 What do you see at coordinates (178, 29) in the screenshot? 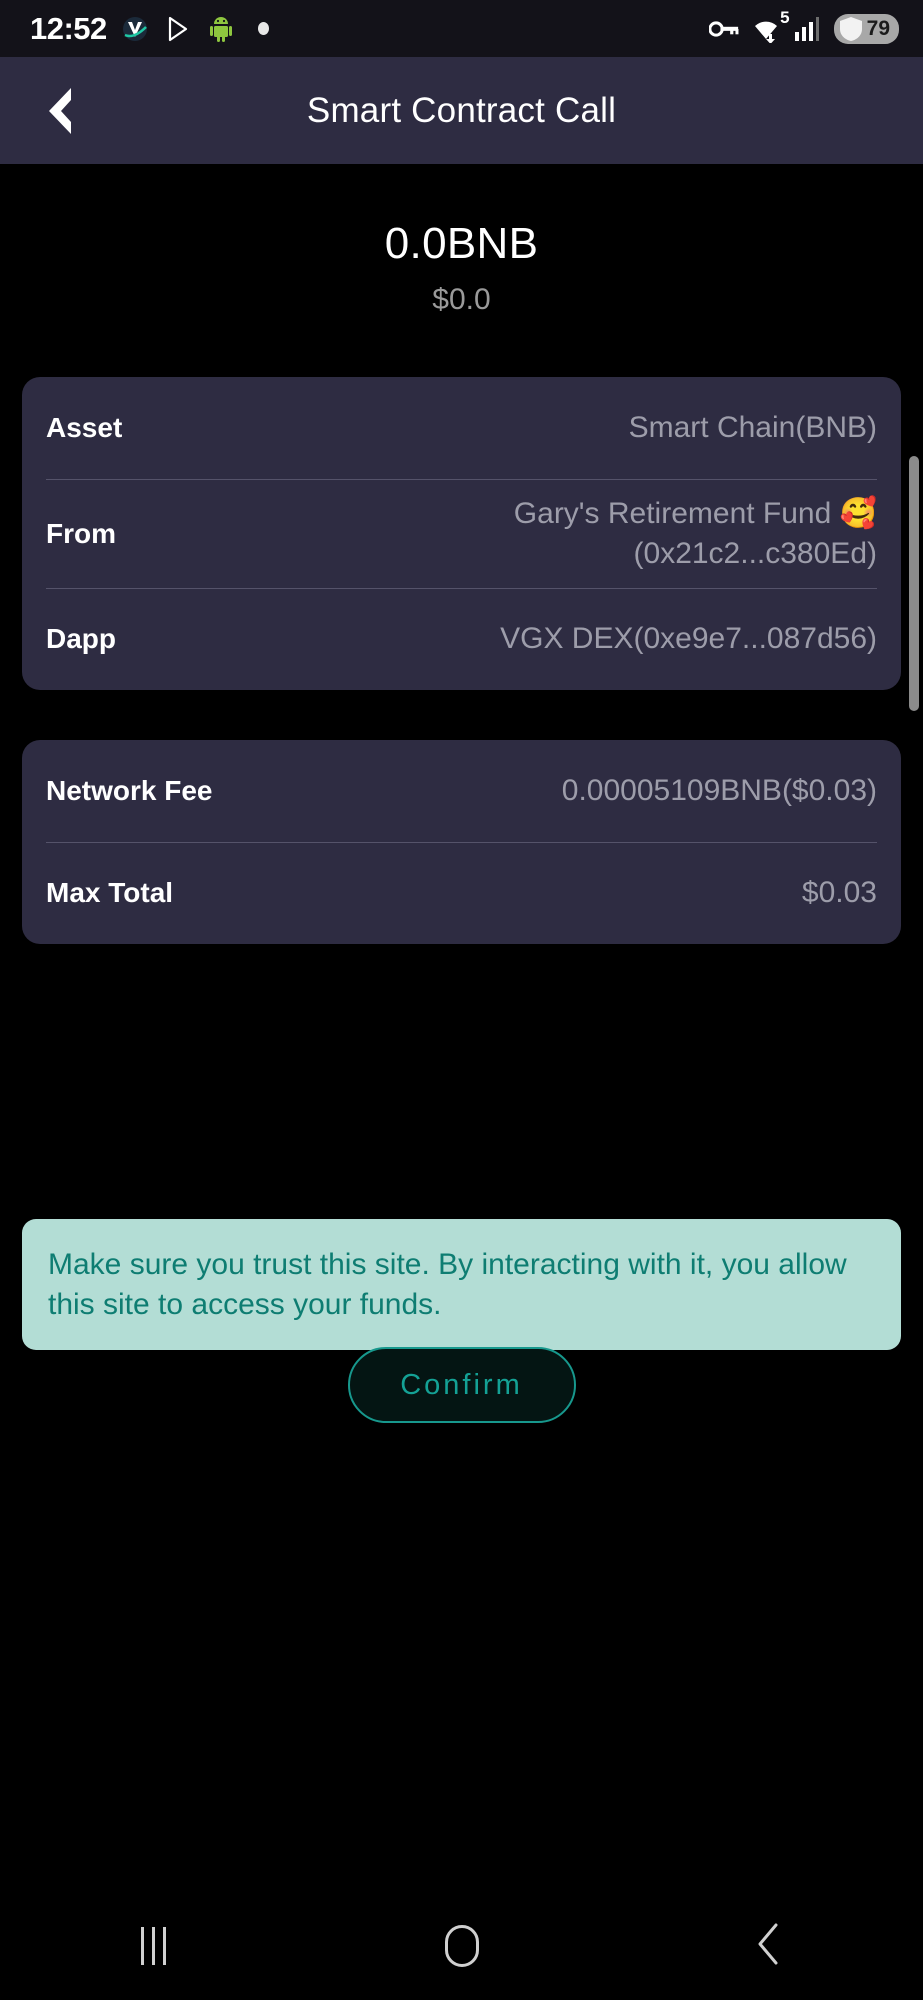
I see `play-store-icon` at bounding box center [178, 29].